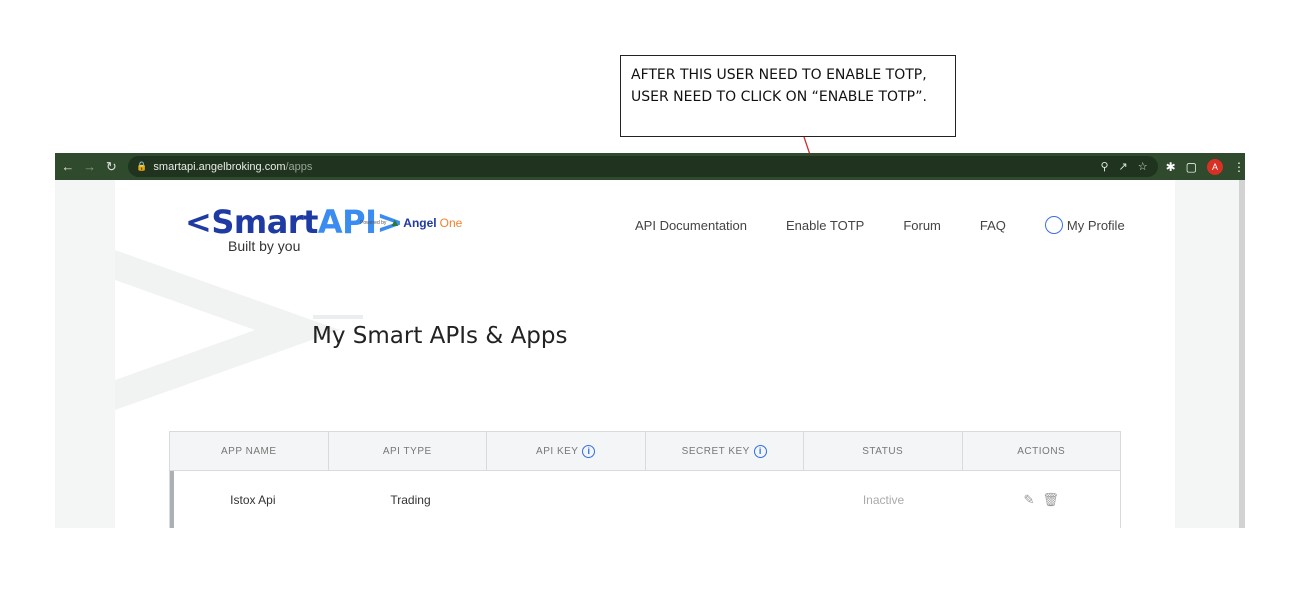 The image size is (1304, 608). Describe the element at coordinates (1171, 167) in the screenshot. I see `extensions-icon: ✱` at that location.